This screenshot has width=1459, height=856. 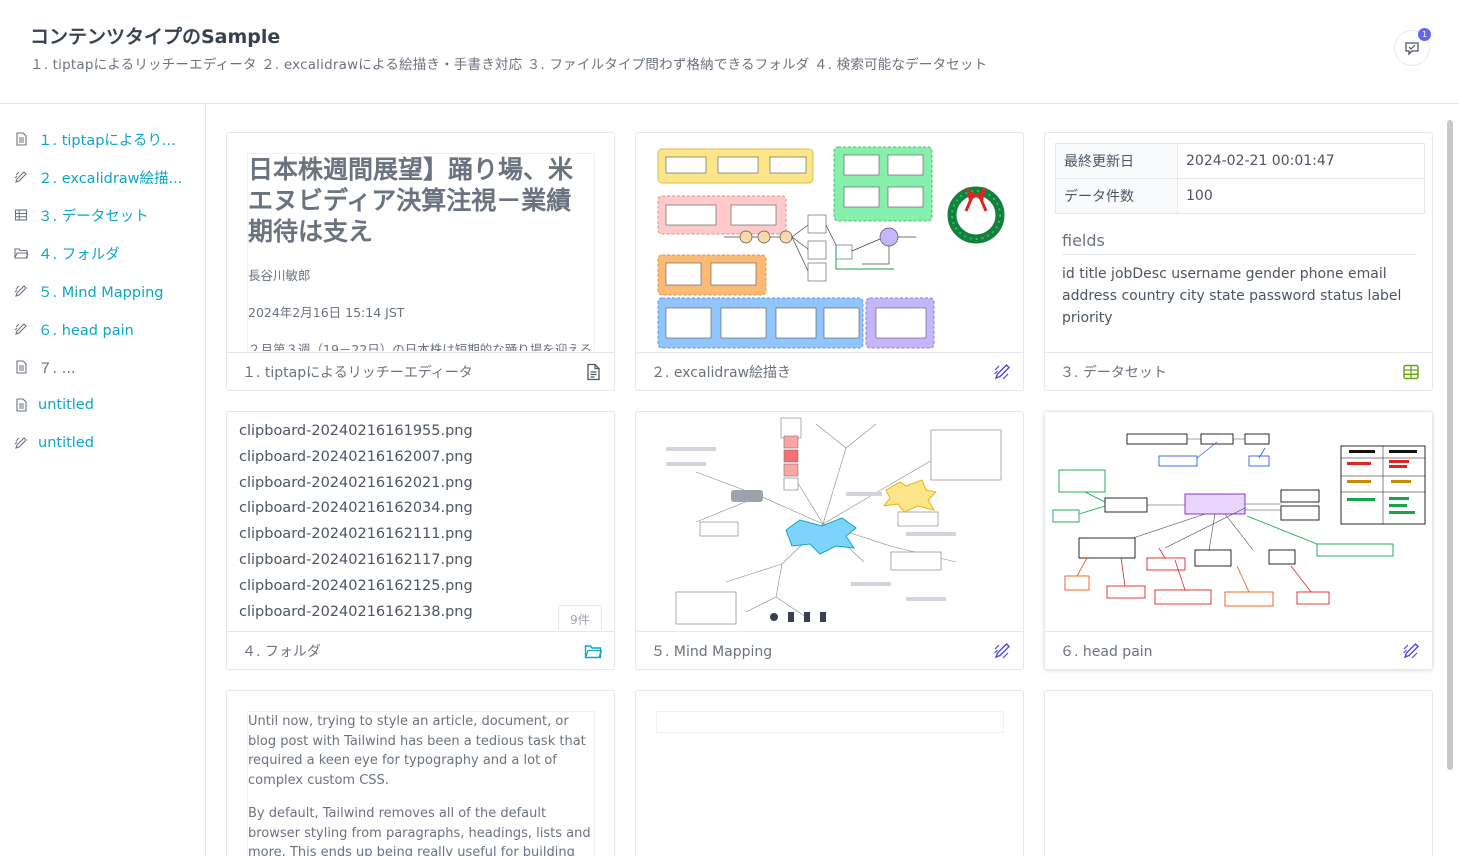 I want to click on file-item: clipboard-20240216161955.png, so click(x=356, y=432).